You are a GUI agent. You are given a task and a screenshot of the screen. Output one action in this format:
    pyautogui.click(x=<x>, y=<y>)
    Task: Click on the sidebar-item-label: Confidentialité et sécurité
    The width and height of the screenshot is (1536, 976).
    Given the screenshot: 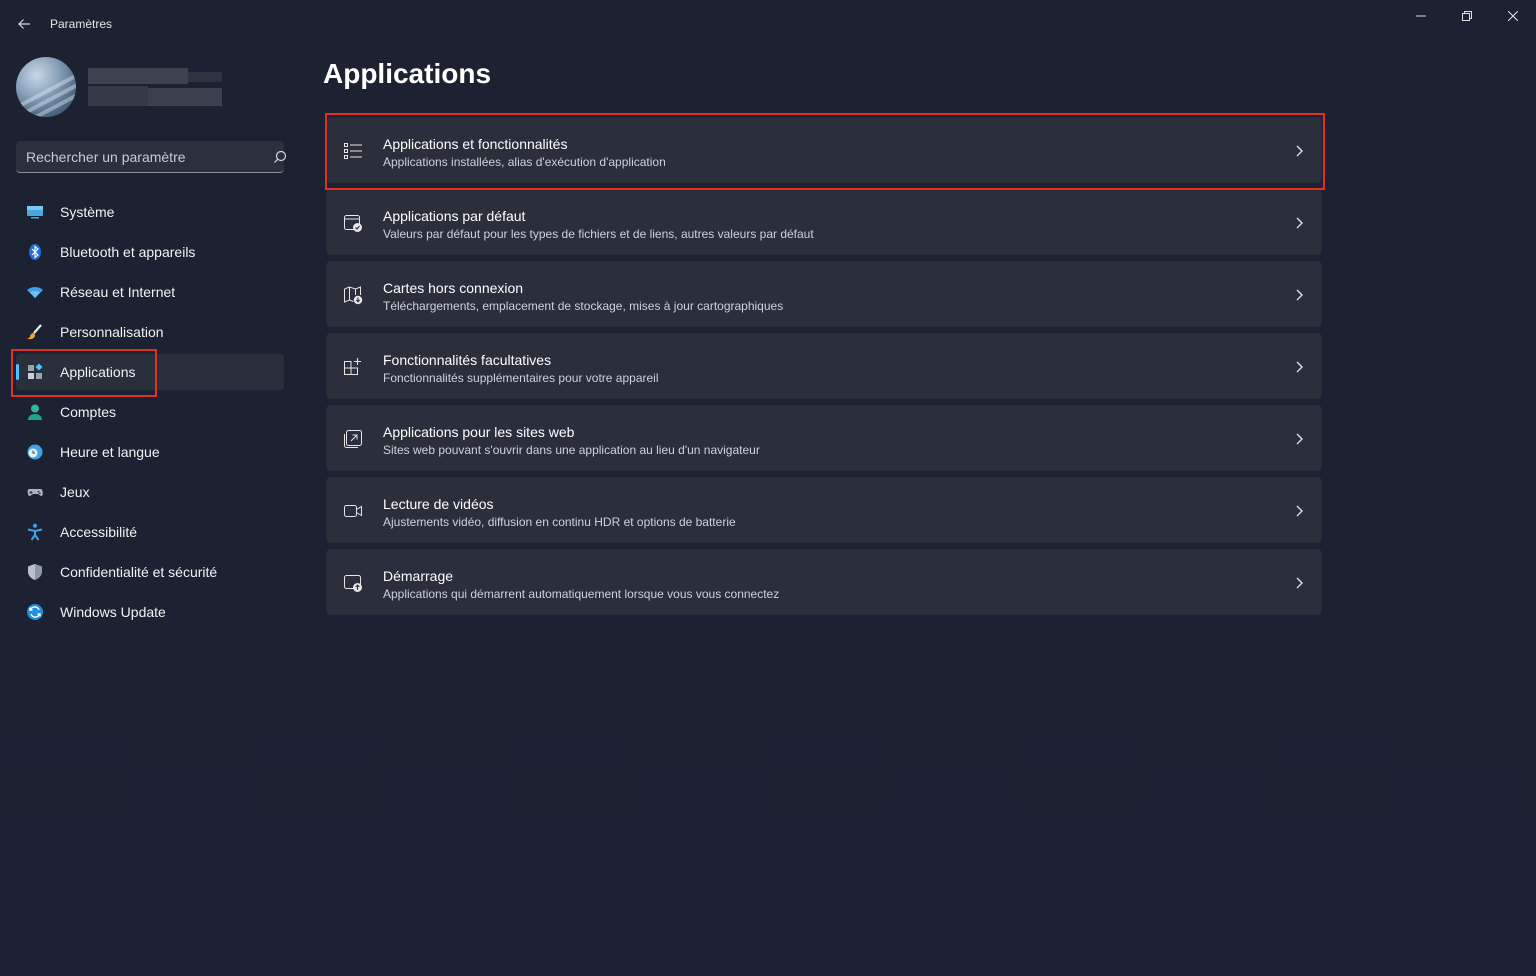 What is the action you would take?
    pyautogui.click(x=139, y=572)
    